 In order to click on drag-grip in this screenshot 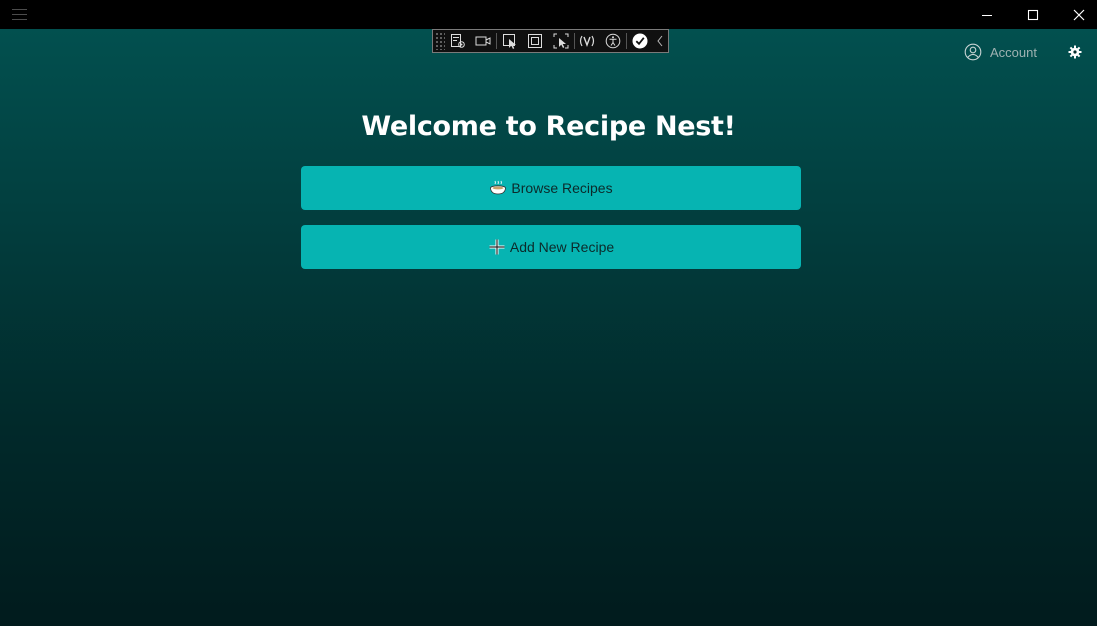, I will do `click(440, 41)`.